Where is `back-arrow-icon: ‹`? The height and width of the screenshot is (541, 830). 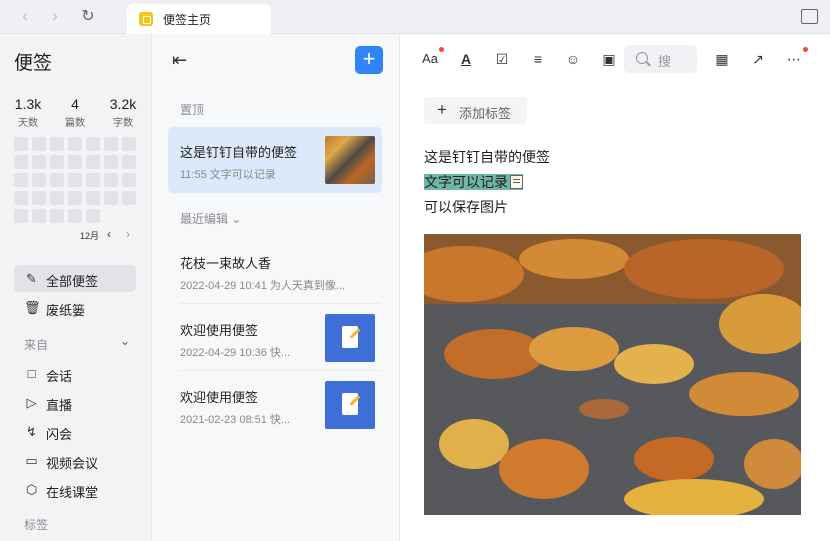 back-arrow-icon: ‹ is located at coordinates (25, 17).